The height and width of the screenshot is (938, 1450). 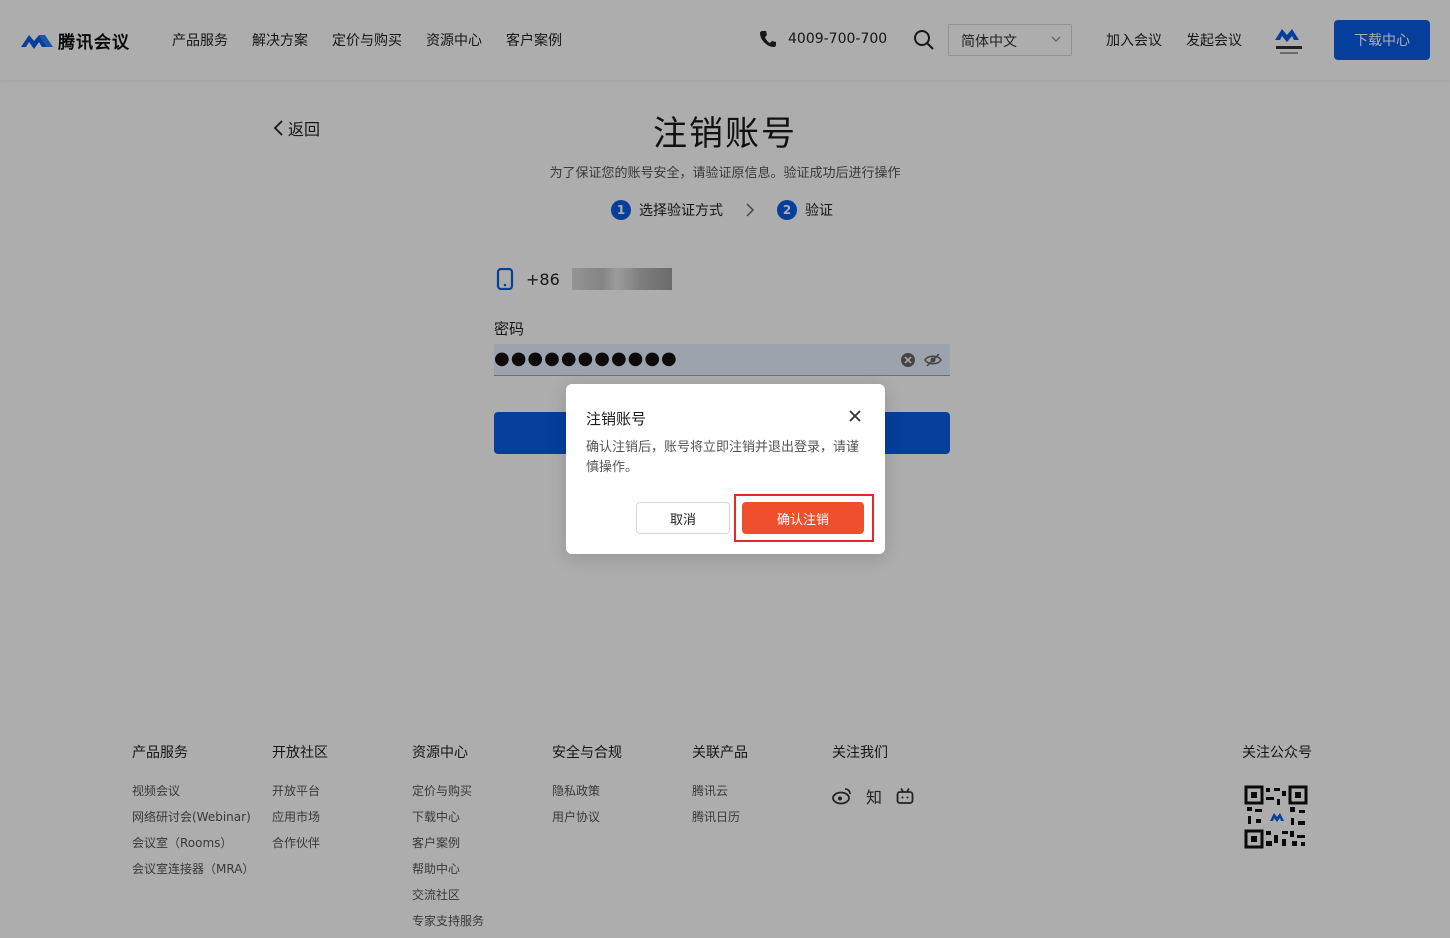 What do you see at coordinates (616, 419) in the screenshot?
I see `dialog-title: 注销账号` at bounding box center [616, 419].